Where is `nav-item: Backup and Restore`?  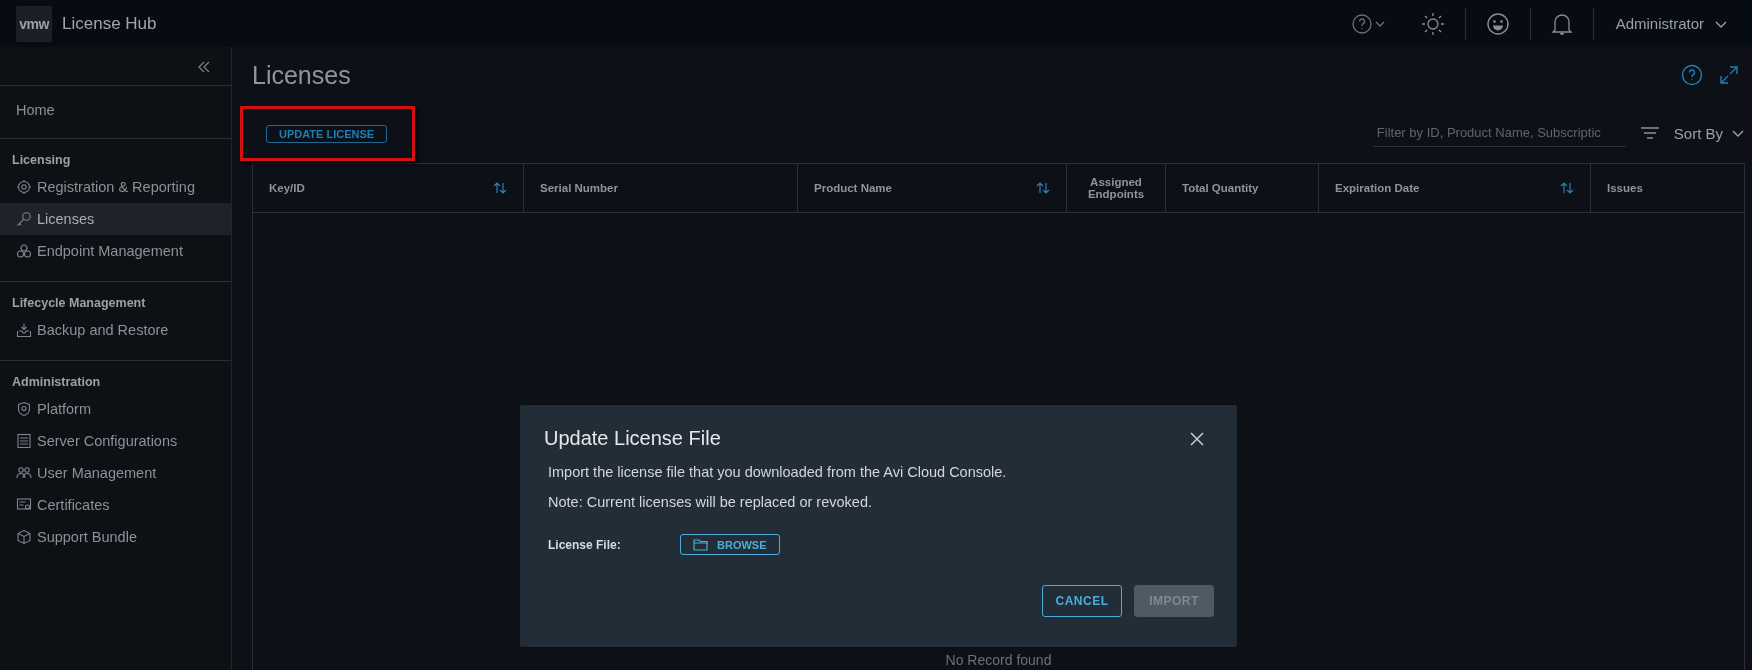
nav-item: Backup and Restore is located at coordinates (115, 330).